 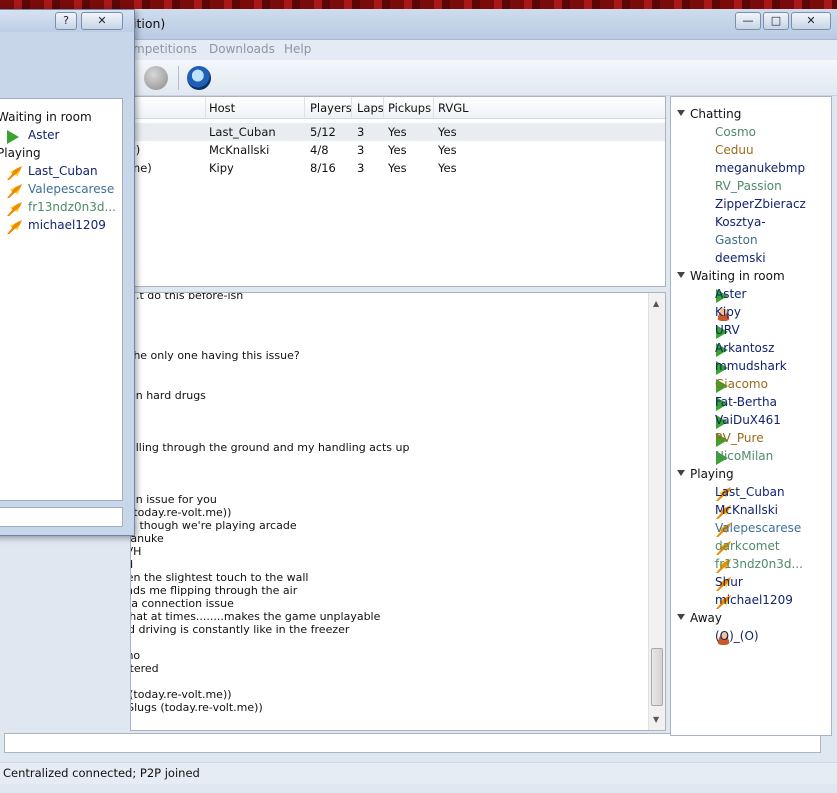 What do you see at coordinates (222, 108) in the screenshot?
I see `col-host: Host` at bounding box center [222, 108].